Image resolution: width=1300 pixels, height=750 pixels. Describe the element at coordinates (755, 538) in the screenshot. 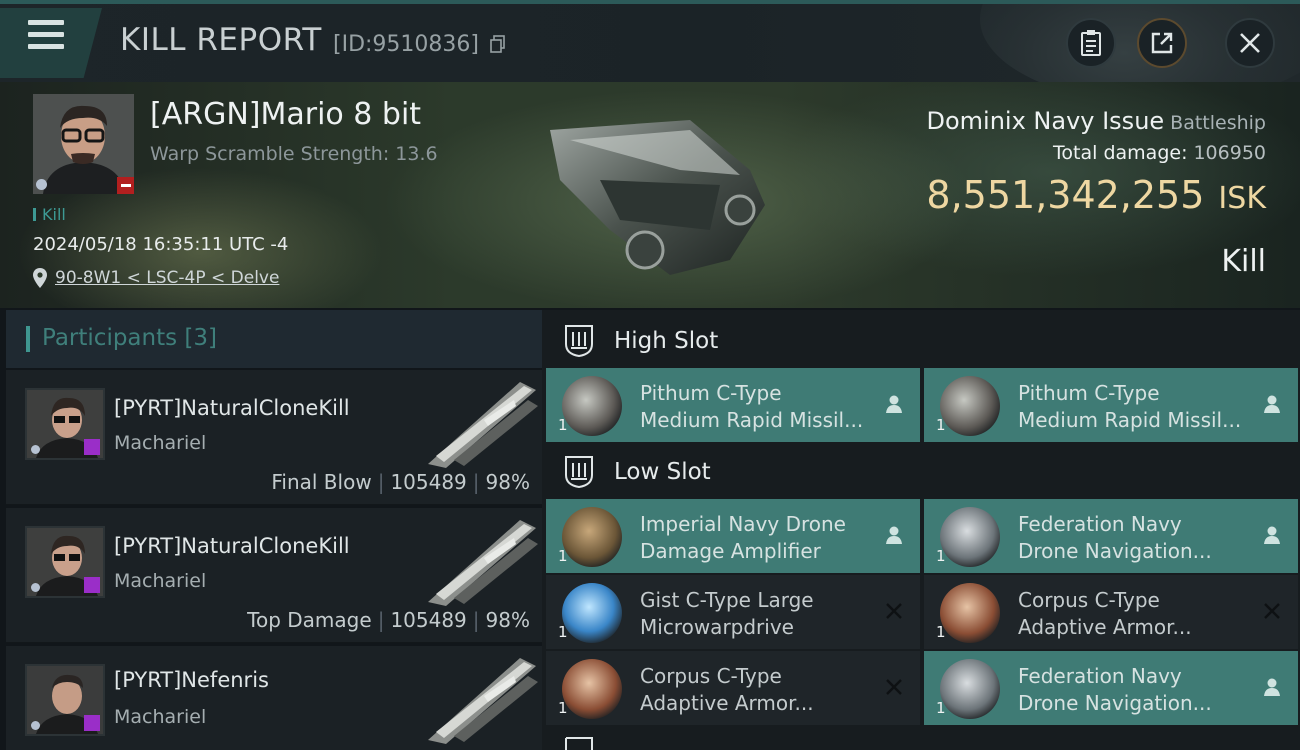

I see `module-name: Imperial Navy Drone Damage Amplifier` at that location.